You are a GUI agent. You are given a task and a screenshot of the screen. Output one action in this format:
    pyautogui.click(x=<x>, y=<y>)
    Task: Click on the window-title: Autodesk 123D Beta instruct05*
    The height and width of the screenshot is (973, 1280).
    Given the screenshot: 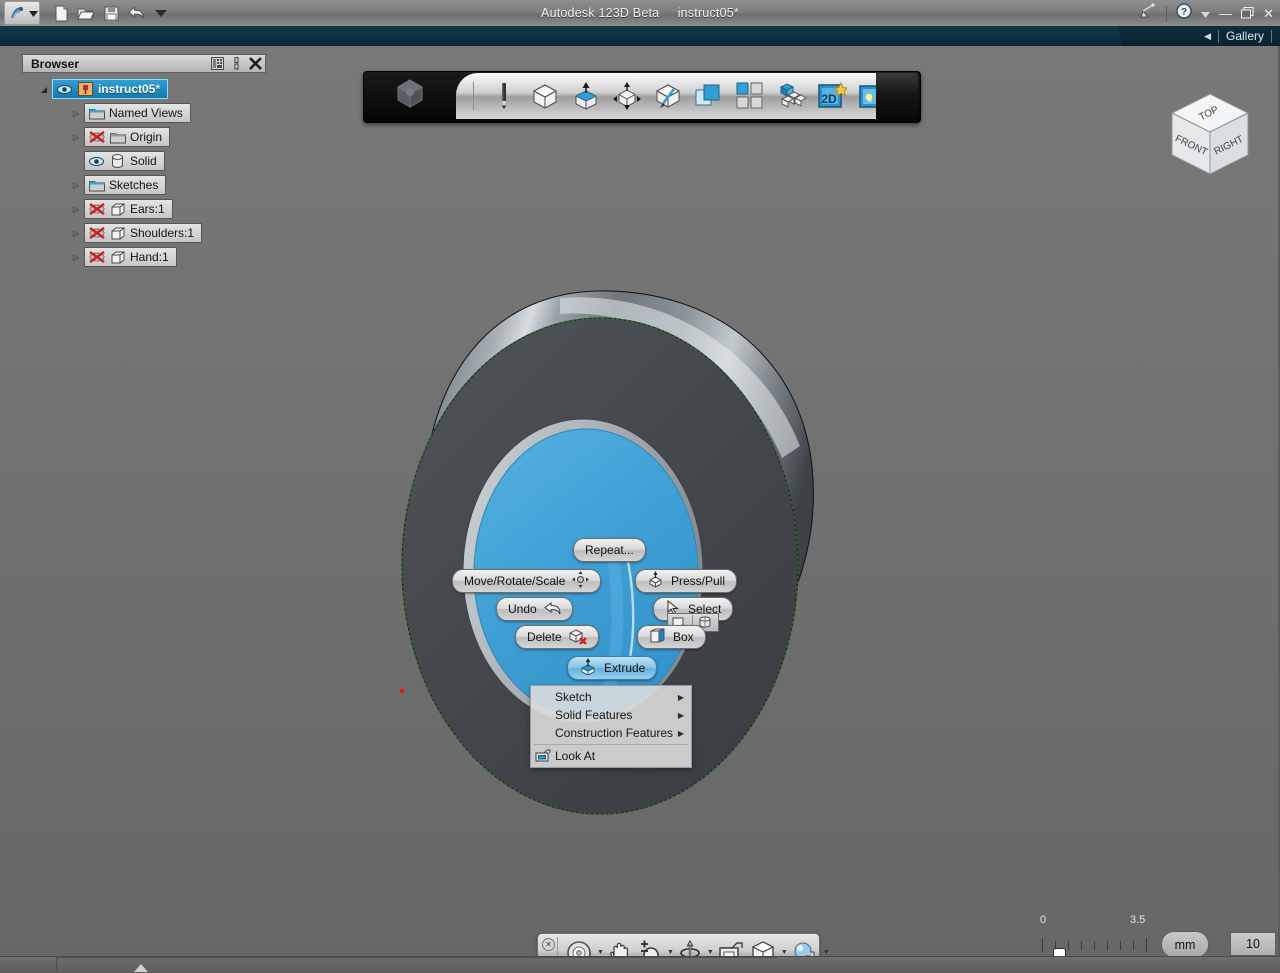 What is the action you would take?
    pyautogui.click(x=640, y=13)
    